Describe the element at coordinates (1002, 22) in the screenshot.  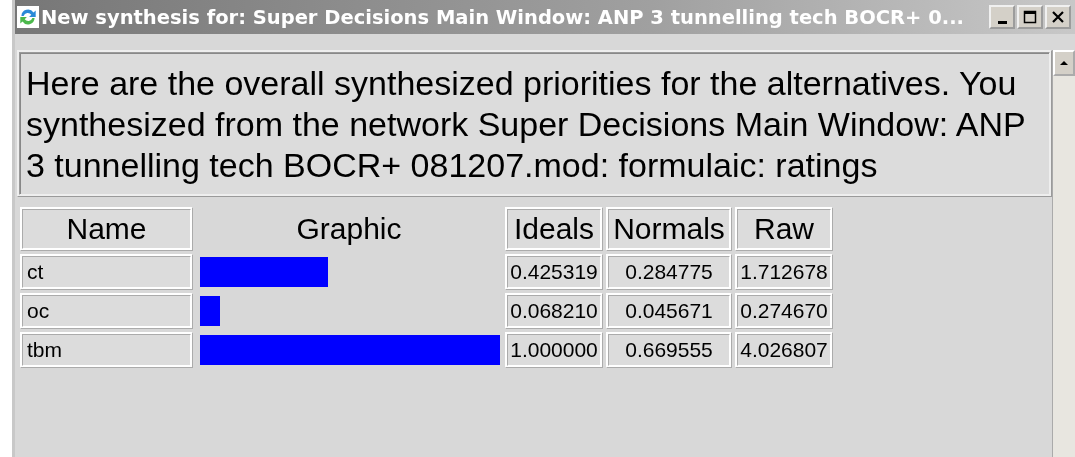
I see `minimize-icon` at that location.